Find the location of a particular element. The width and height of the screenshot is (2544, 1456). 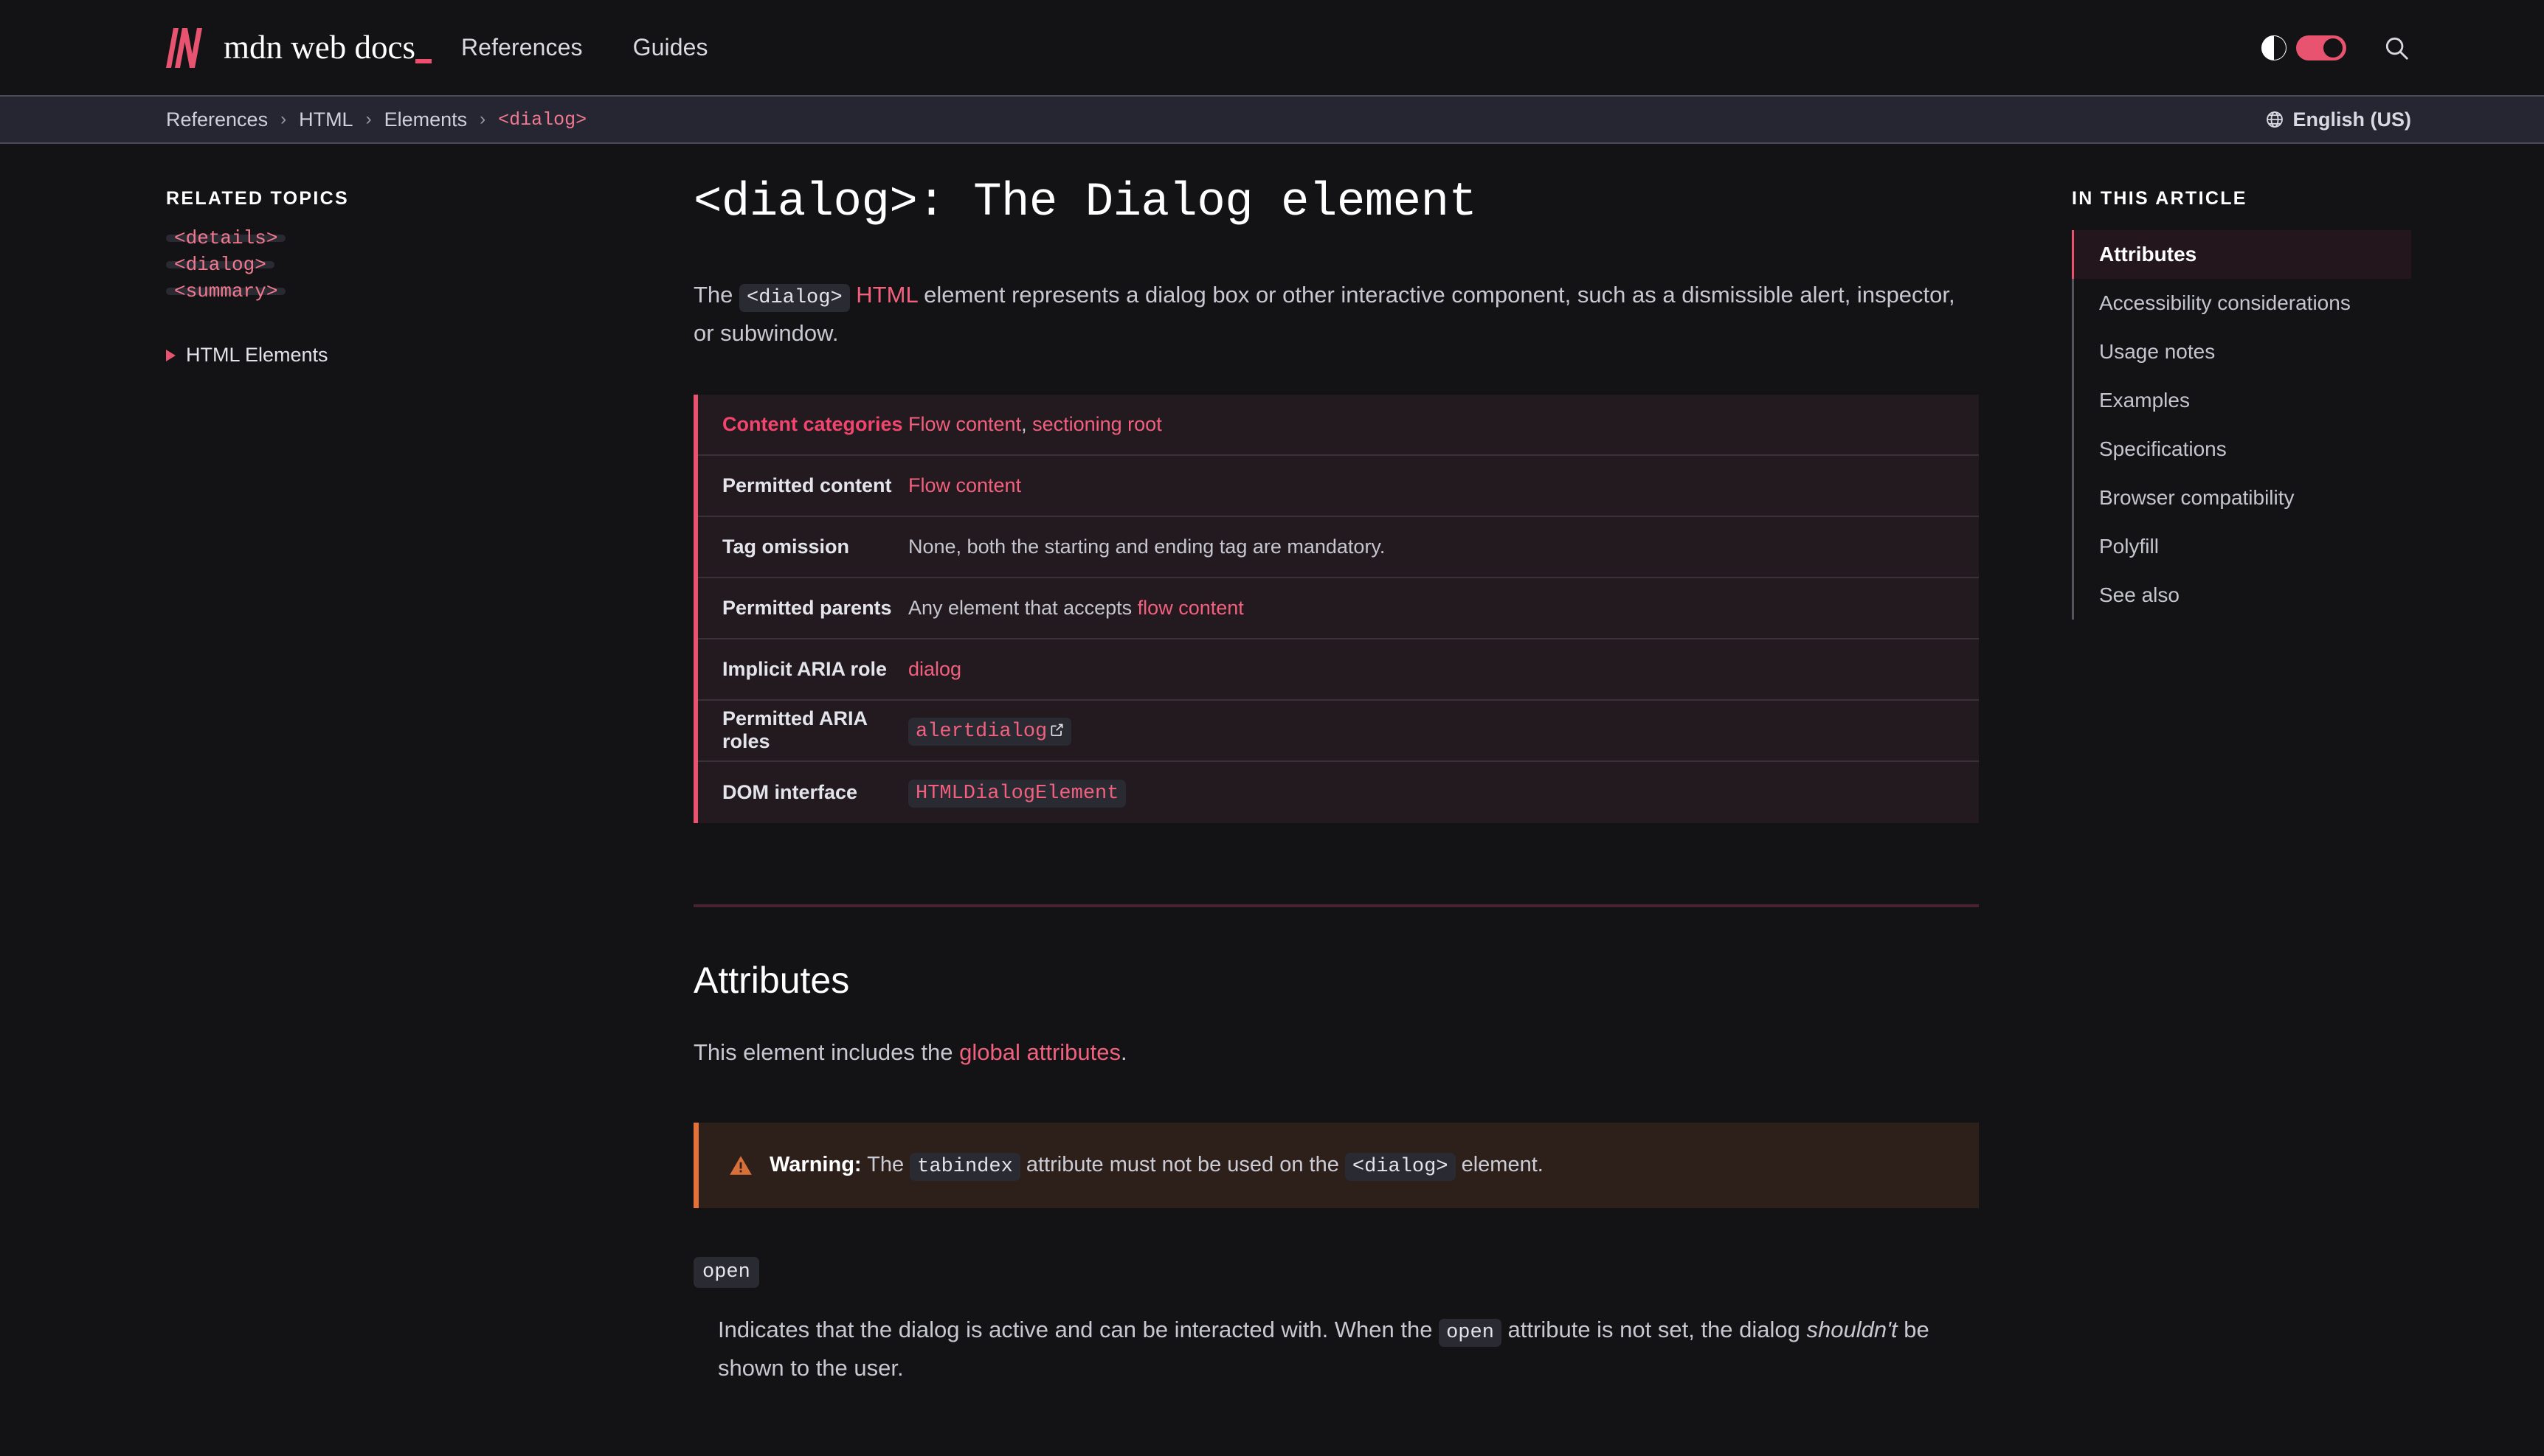

sidebar-item-dialog: <dialog> is located at coordinates (220, 264).